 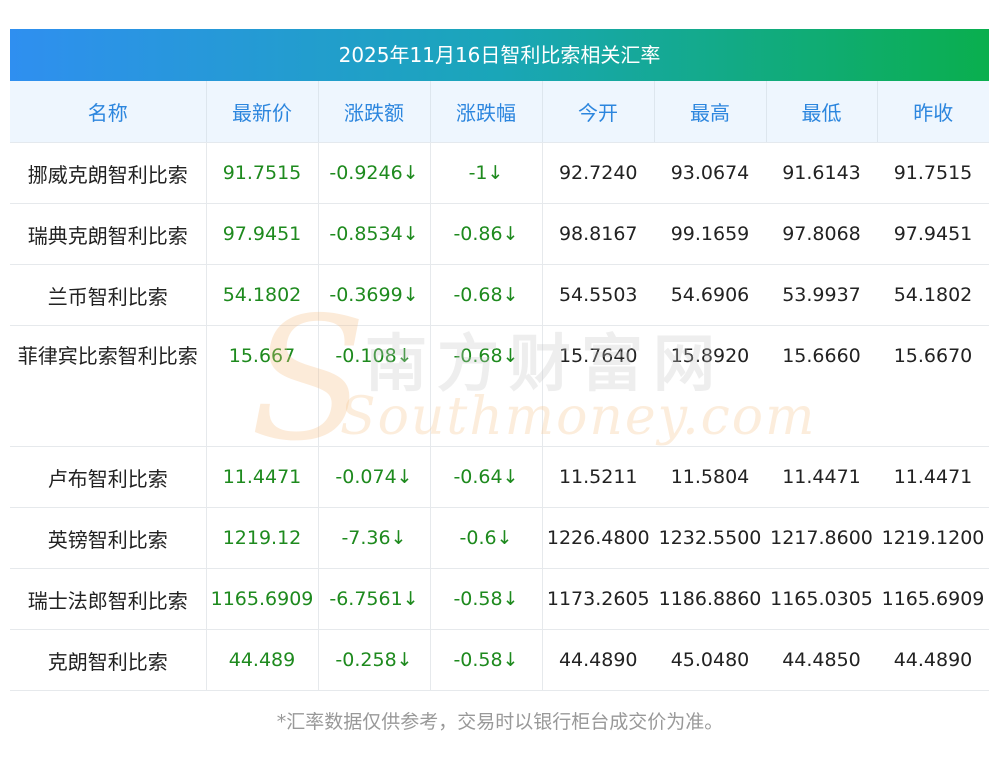 What do you see at coordinates (108, 477) in the screenshot?
I see `cell-name: 卢布智利比索` at bounding box center [108, 477].